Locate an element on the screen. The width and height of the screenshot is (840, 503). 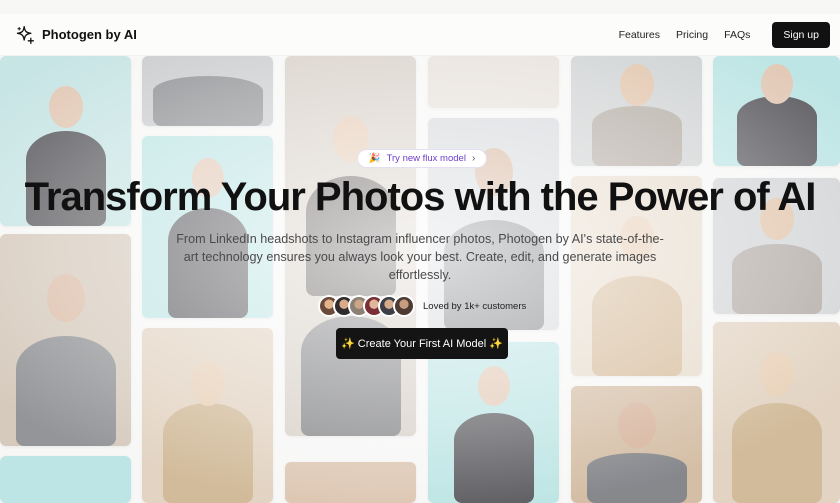
avatar is located at coordinates (404, 306).